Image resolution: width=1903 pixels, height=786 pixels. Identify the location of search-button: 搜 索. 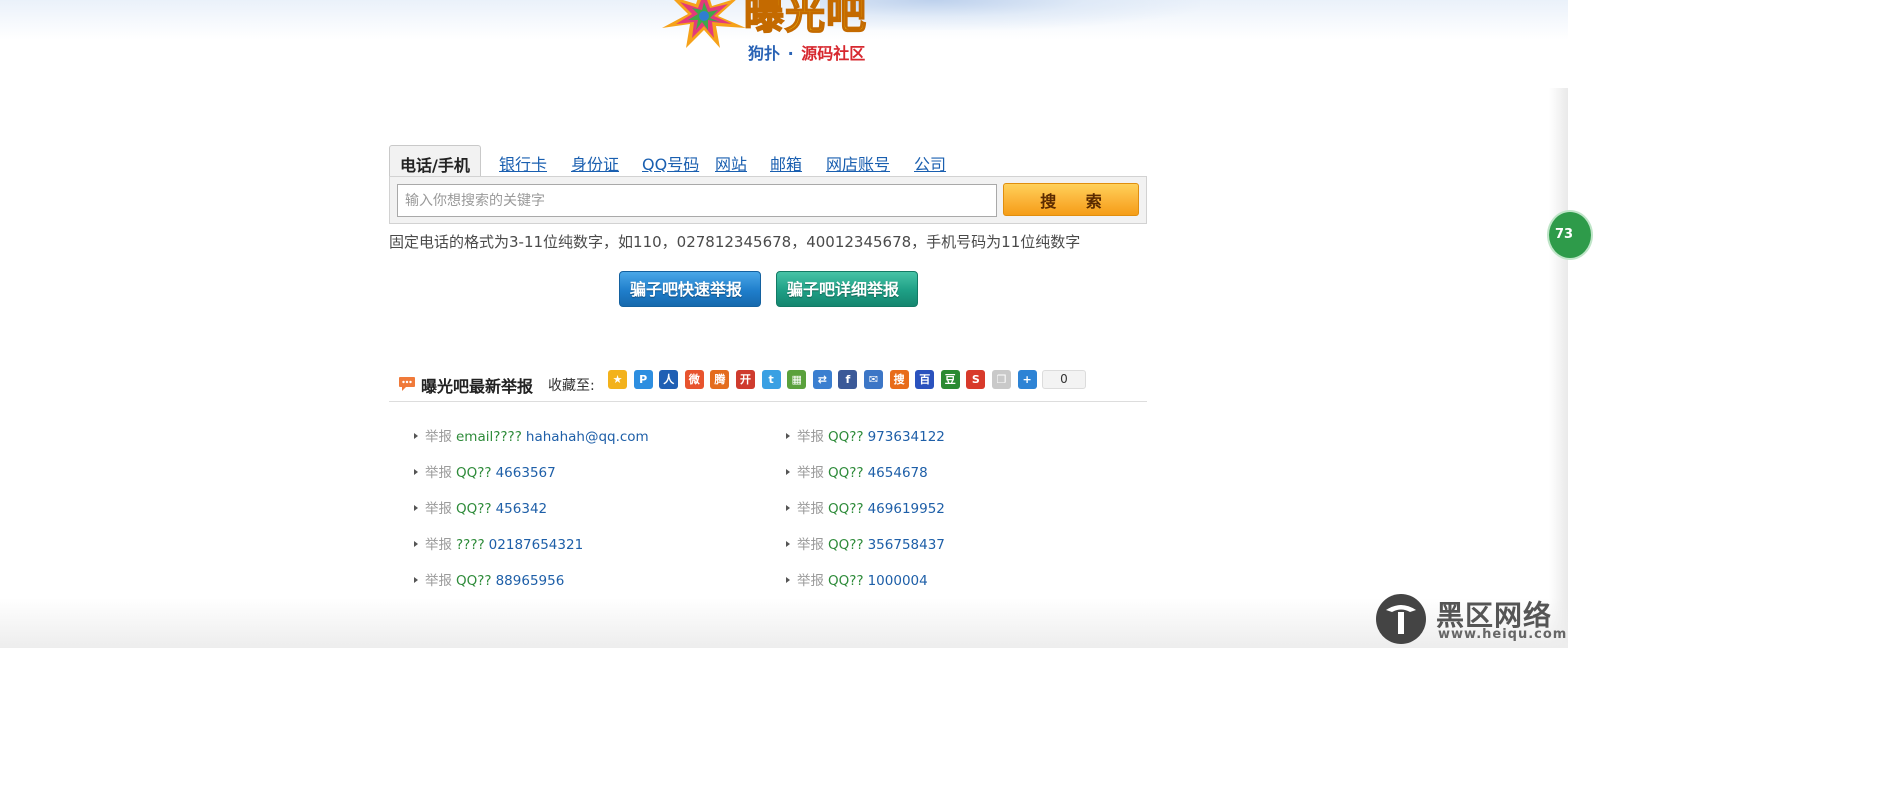
(1071, 199).